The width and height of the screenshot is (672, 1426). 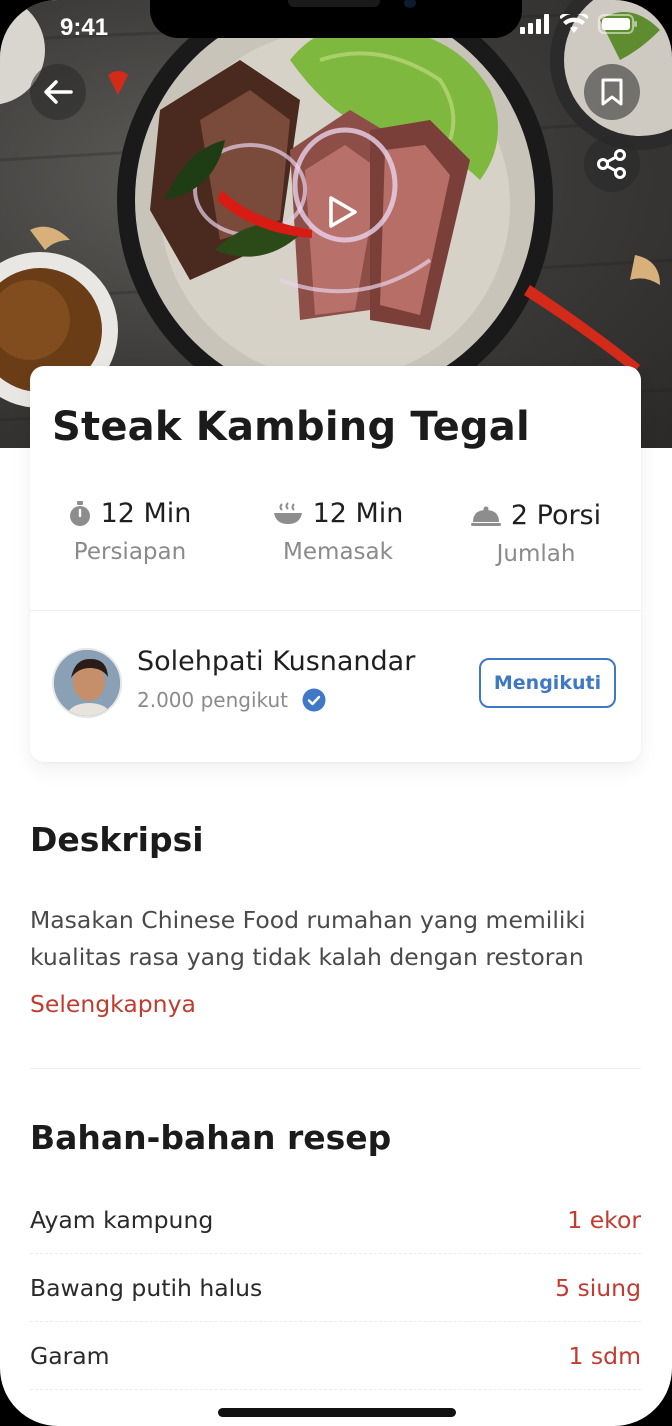 I want to click on share-icon, so click(x=611, y=164).